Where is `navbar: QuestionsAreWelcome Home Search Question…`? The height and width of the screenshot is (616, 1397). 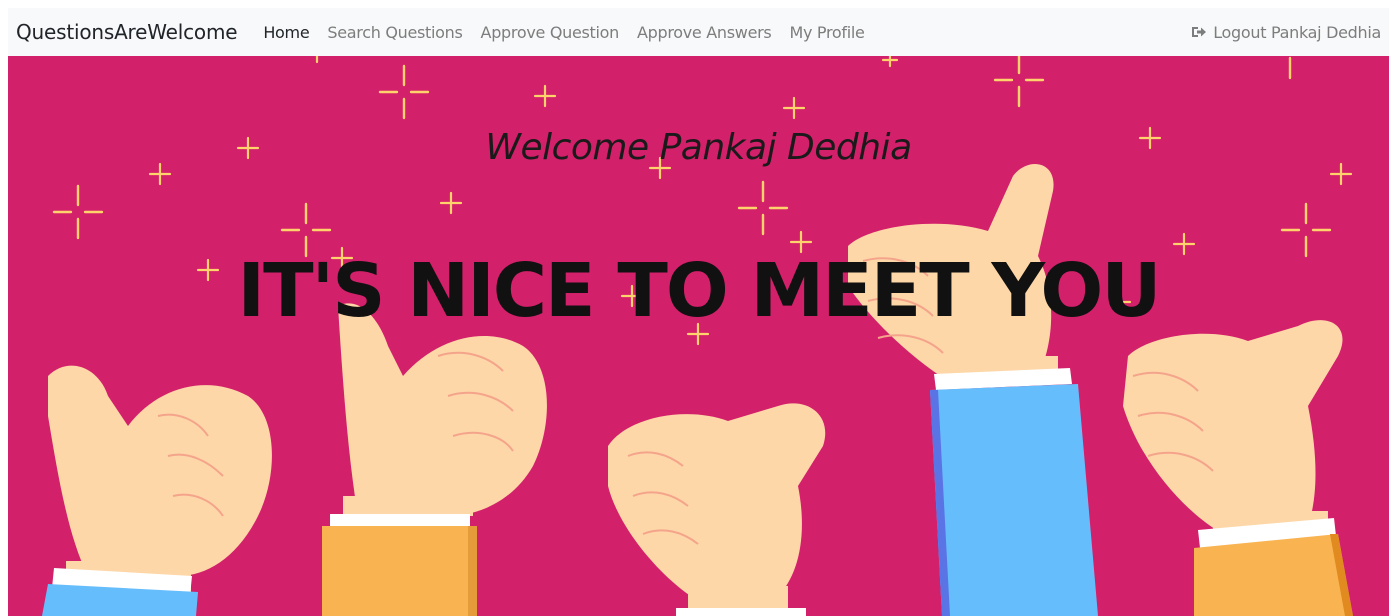
navbar: QuestionsAreWelcome Home Search Question… is located at coordinates (698, 32).